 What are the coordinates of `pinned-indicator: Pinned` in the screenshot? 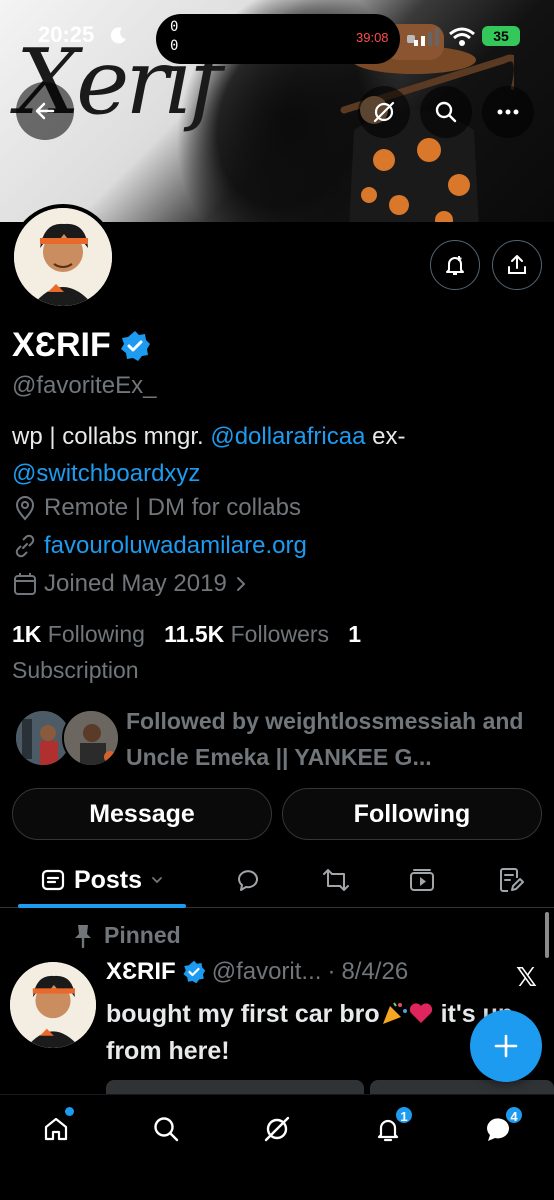 It's located at (126, 935).